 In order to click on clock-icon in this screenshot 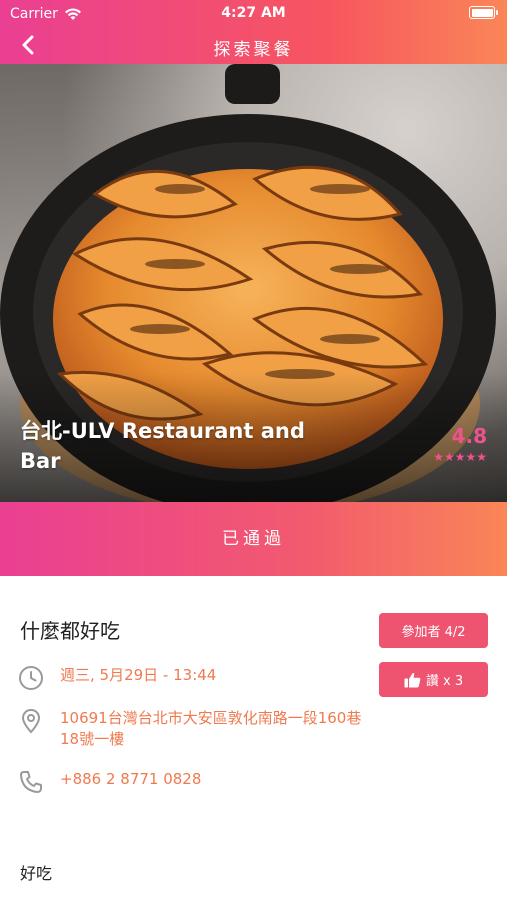, I will do `click(31, 678)`.